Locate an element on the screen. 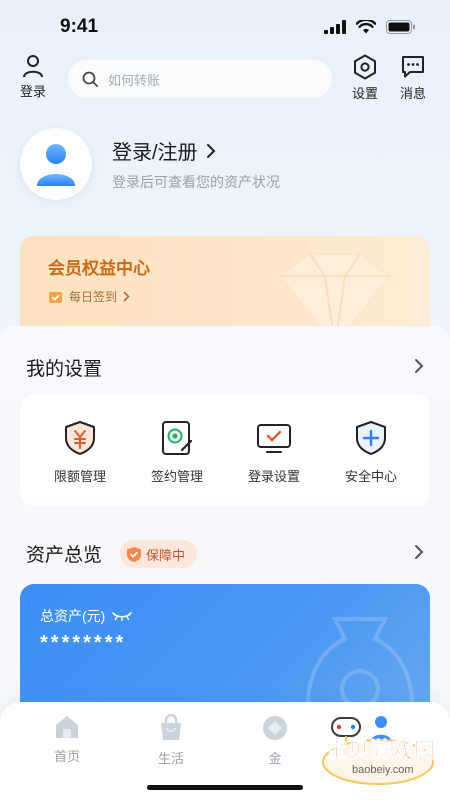 The width and height of the screenshot is (450, 800). security-center-button: 安全中心 is located at coordinates (371, 452).